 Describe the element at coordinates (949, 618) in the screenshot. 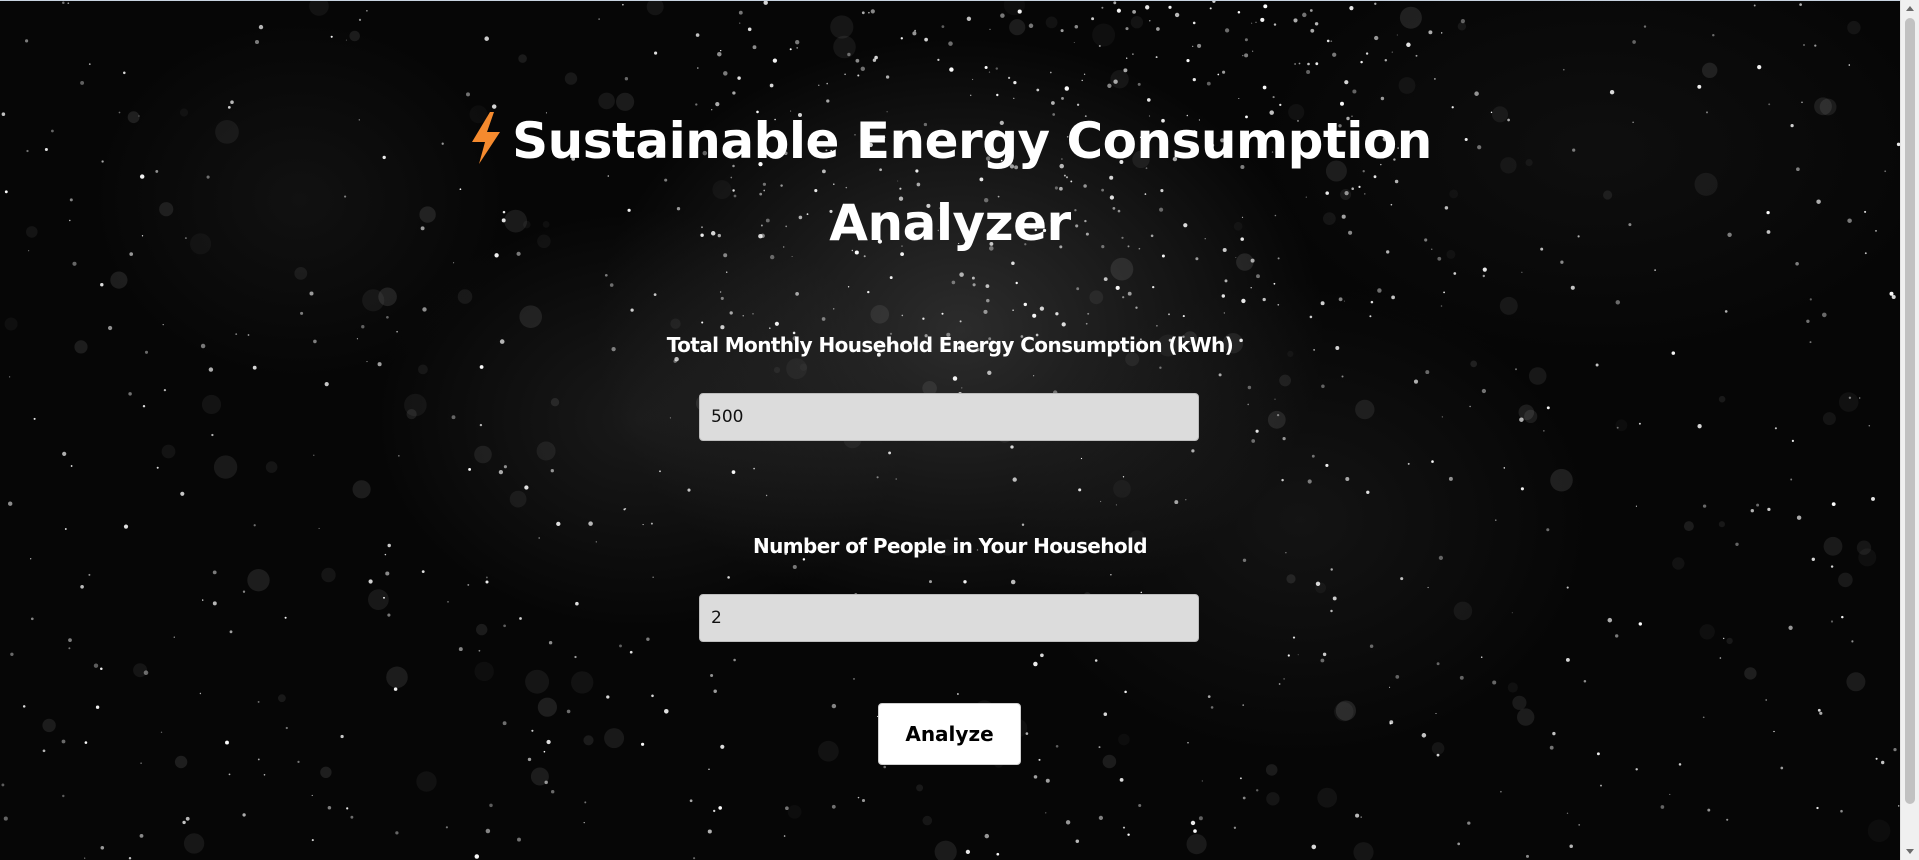

I see `household-size-input` at that location.